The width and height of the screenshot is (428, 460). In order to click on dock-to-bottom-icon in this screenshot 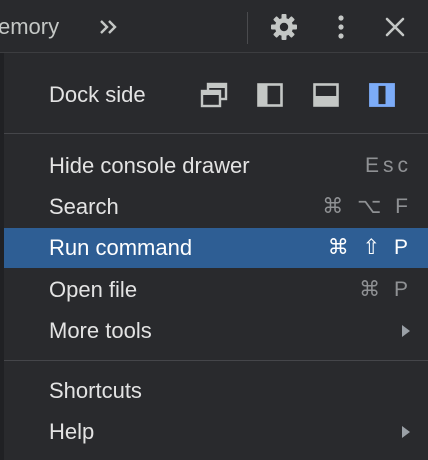, I will do `click(326, 95)`.